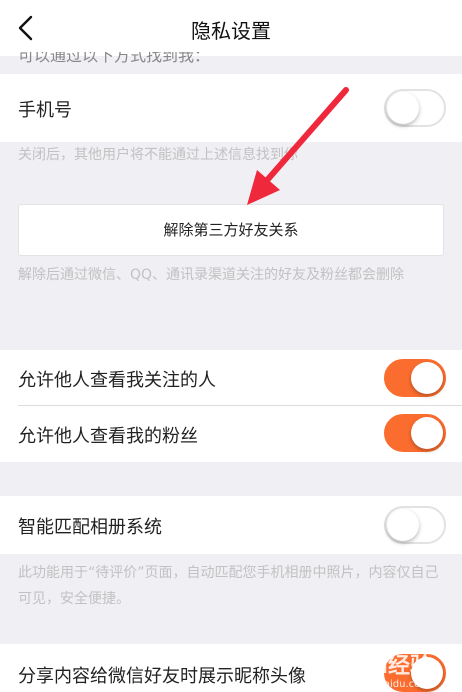  Describe the element at coordinates (117, 380) in the screenshot. I see `following-row-label: 允许他人查看我关注的人` at that location.